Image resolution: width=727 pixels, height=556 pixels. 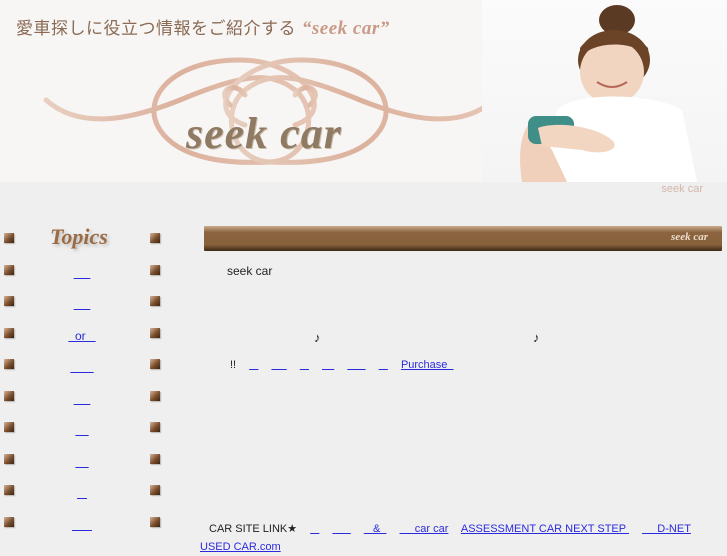 What do you see at coordinates (233, 365) in the screenshot?
I see `links-prefix: !!` at bounding box center [233, 365].